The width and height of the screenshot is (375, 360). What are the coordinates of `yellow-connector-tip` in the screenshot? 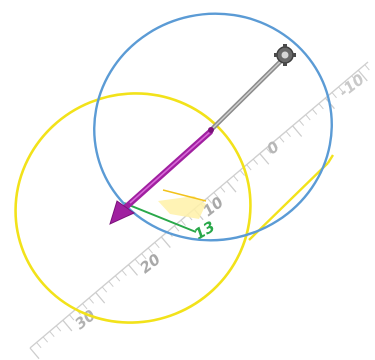 It's located at (330, 159).